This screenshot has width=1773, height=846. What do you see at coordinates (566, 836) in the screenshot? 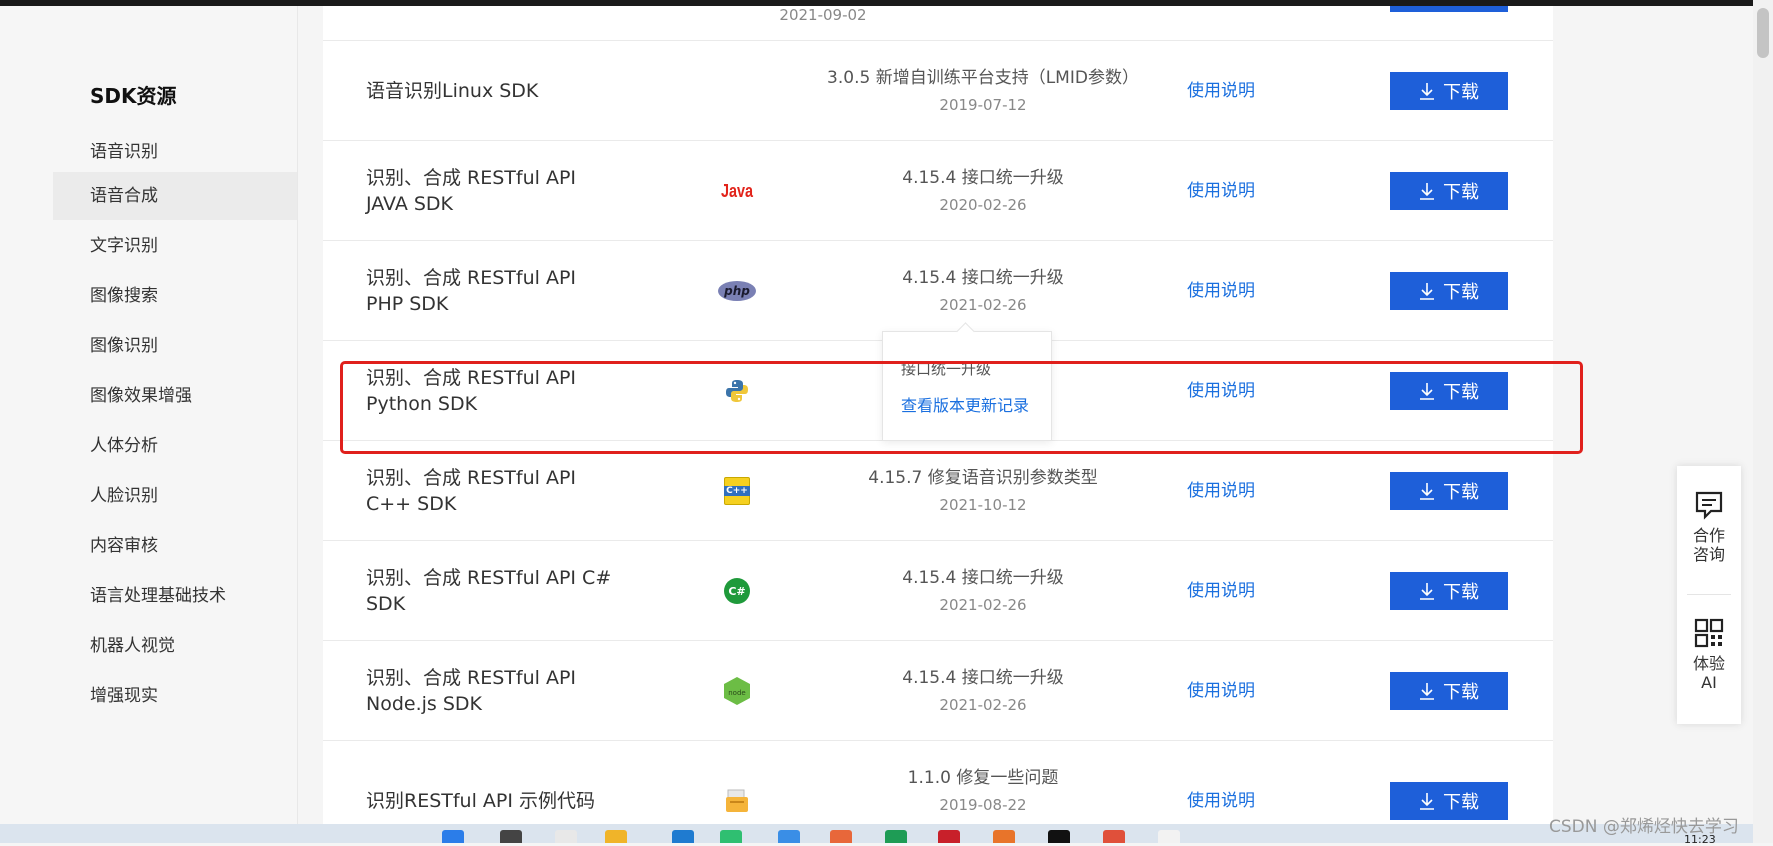
I see `taskview-icon` at bounding box center [566, 836].